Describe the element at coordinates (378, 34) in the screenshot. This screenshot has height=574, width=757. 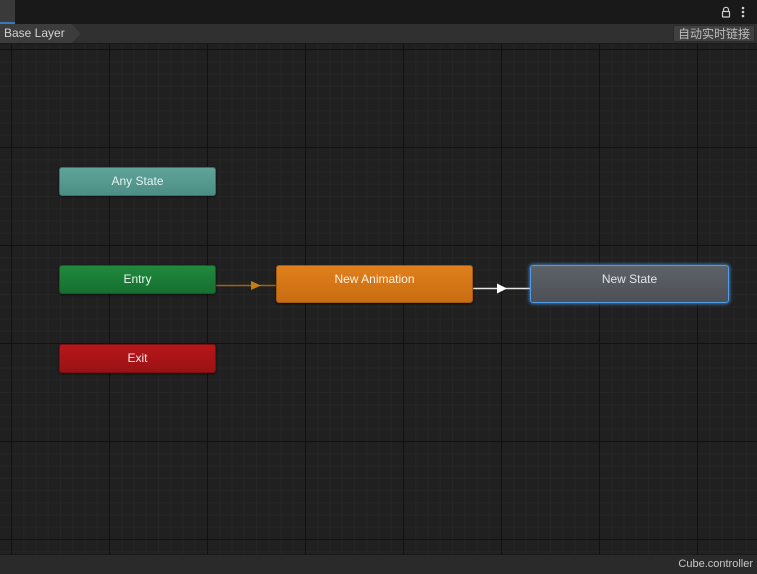
I see `breadcrumb-bar: Base Layer 自动实时链接` at that location.